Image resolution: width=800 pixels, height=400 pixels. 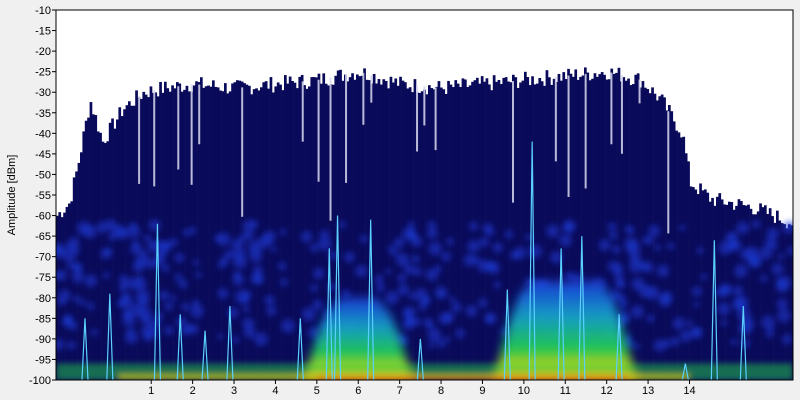 I want to click on x-tick-label: 7, so click(x=400, y=391).